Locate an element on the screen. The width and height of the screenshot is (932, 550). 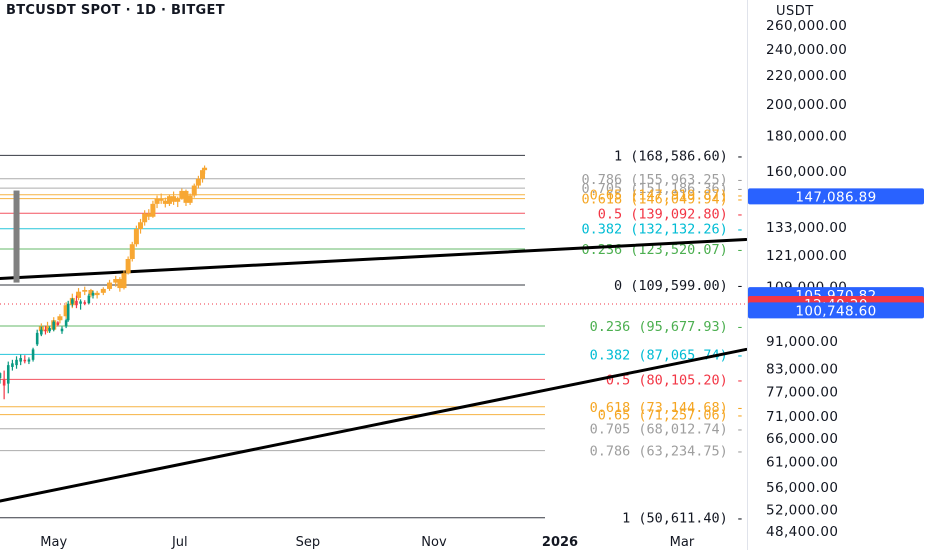
fib-level-label: 0.705 (68,012.74) - is located at coordinates (667, 430).